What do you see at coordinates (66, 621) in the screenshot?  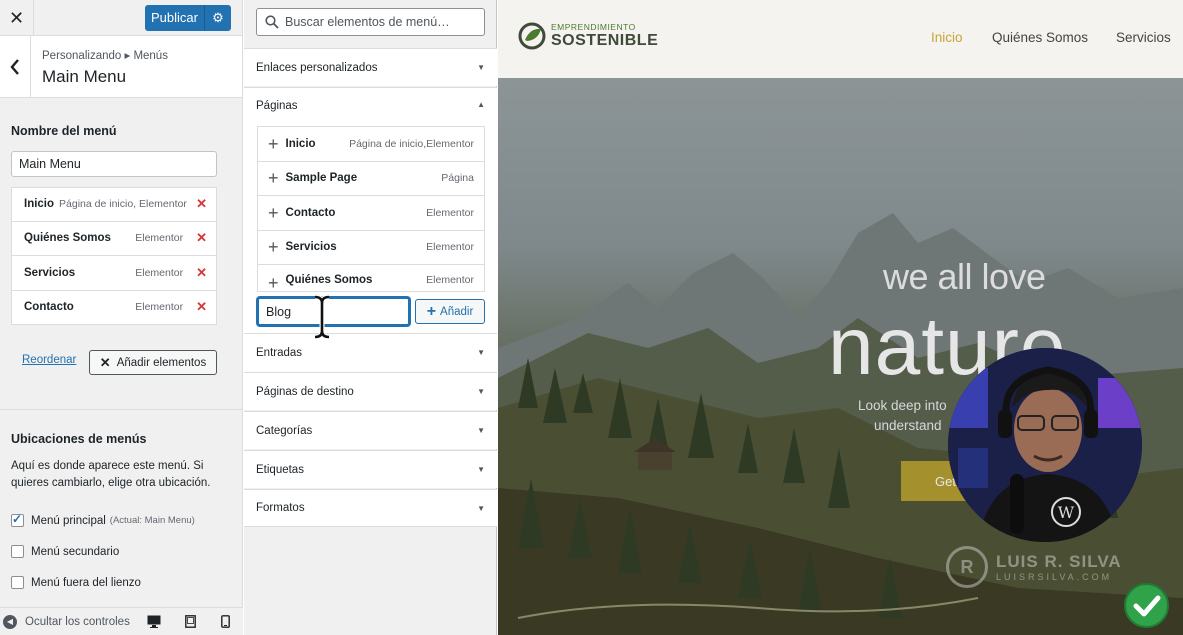 I see `hide-controls-button: ◀ Ocultar los controles` at bounding box center [66, 621].